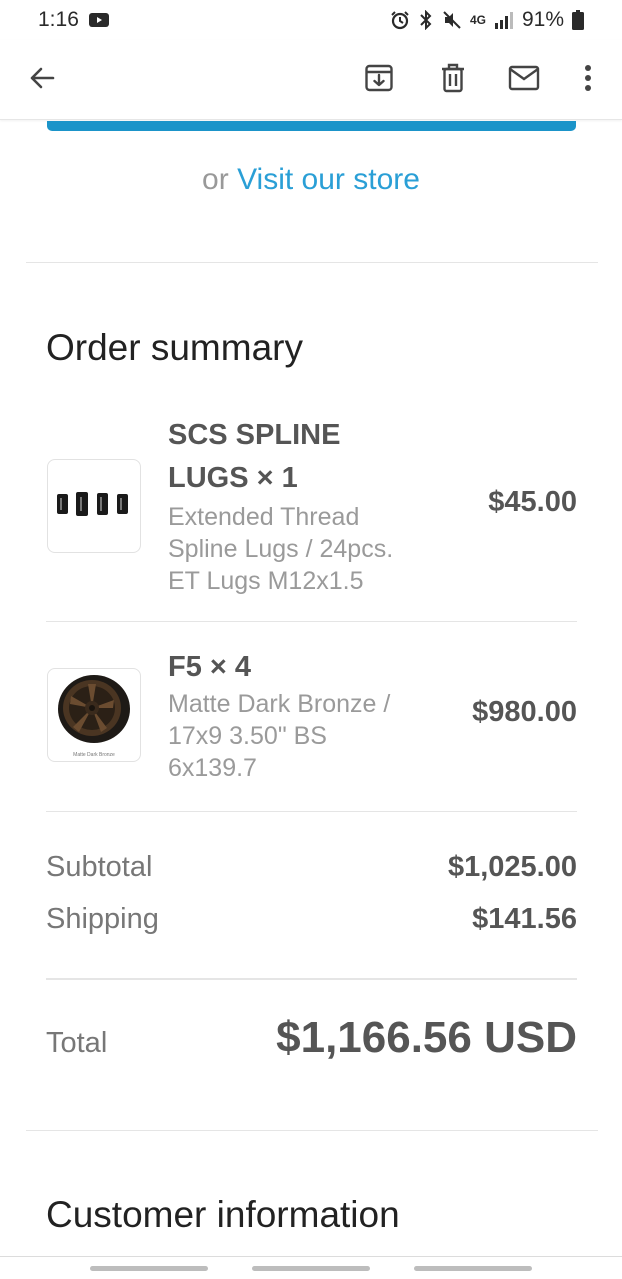 This screenshot has height=1279, width=622. Describe the element at coordinates (473, 1268) in the screenshot. I see `back-nav-button` at that location.